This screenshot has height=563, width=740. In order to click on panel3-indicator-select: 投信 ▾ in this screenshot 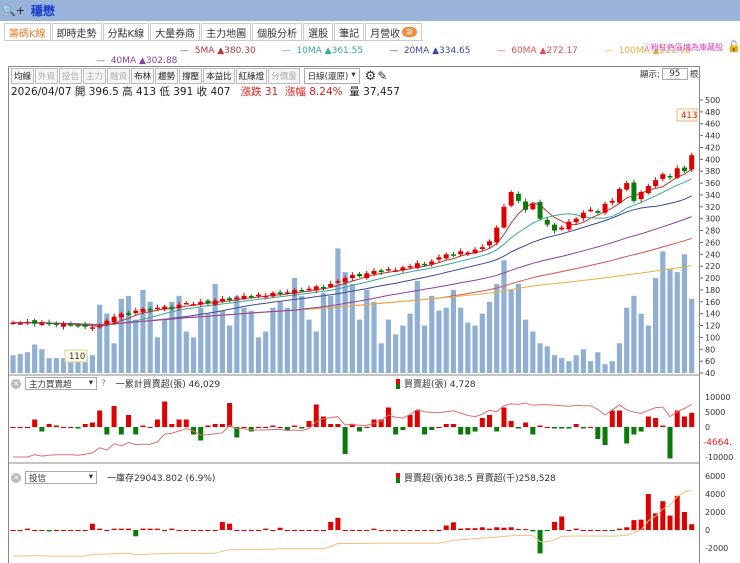, I will do `click(61, 477)`.